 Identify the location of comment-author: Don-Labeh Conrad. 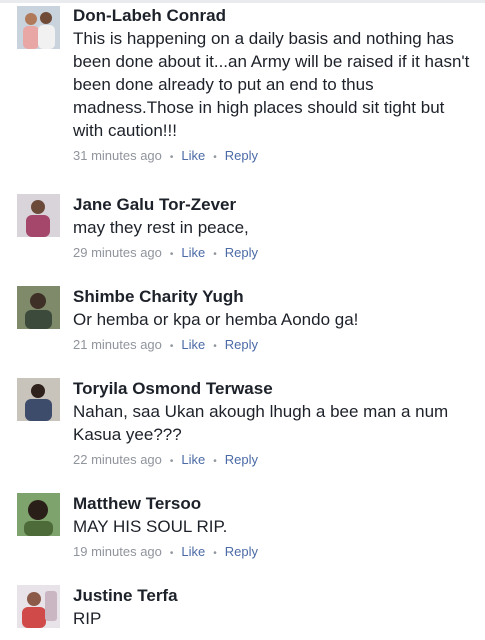
(273, 16).